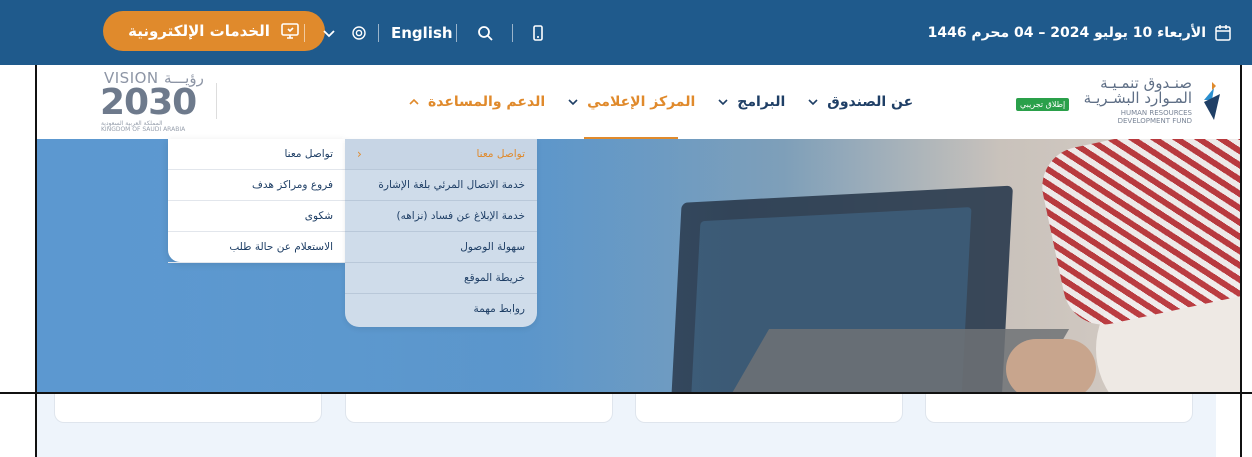 This screenshot has width=1252, height=457. I want to click on submenu-item-branches: فروع ومراكز هدف, so click(256, 185).